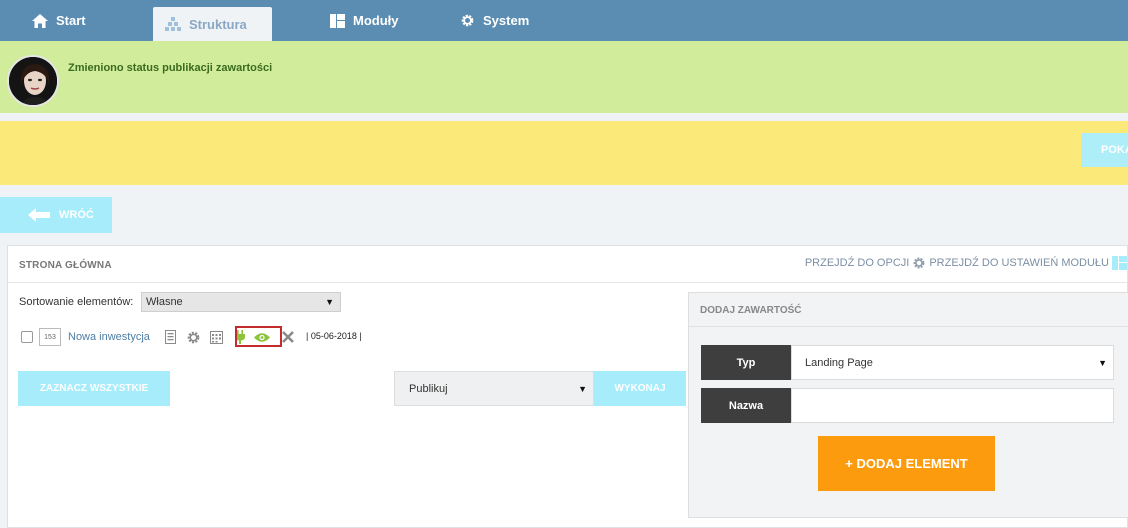 The image size is (1128, 528). Describe the element at coordinates (170, 68) in the screenshot. I see `notification-message: Zmieniono status publikacji zawartości` at that location.